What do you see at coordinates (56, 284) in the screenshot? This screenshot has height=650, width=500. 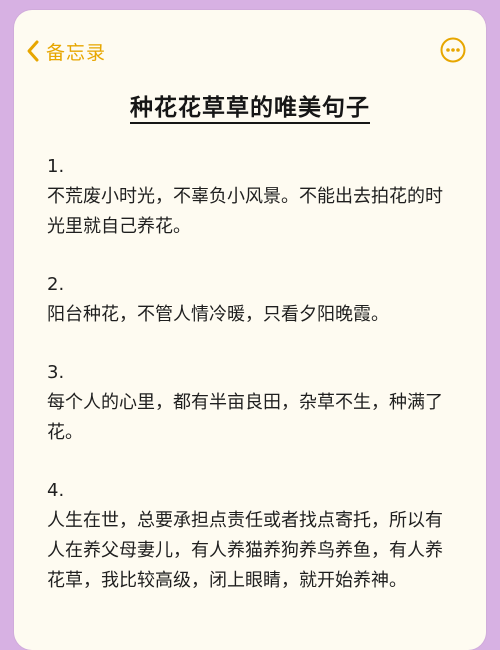 I see `item-number: 2.` at bounding box center [56, 284].